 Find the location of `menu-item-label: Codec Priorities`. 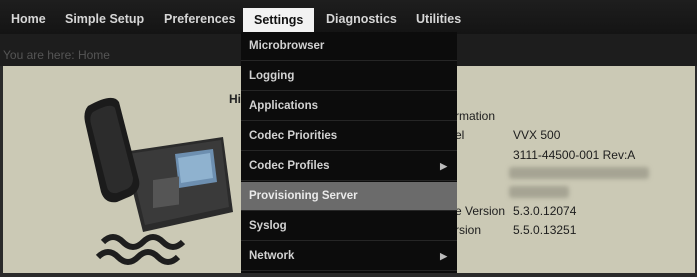

menu-item-label: Codec Priorities is located at coordinates (293, 136).